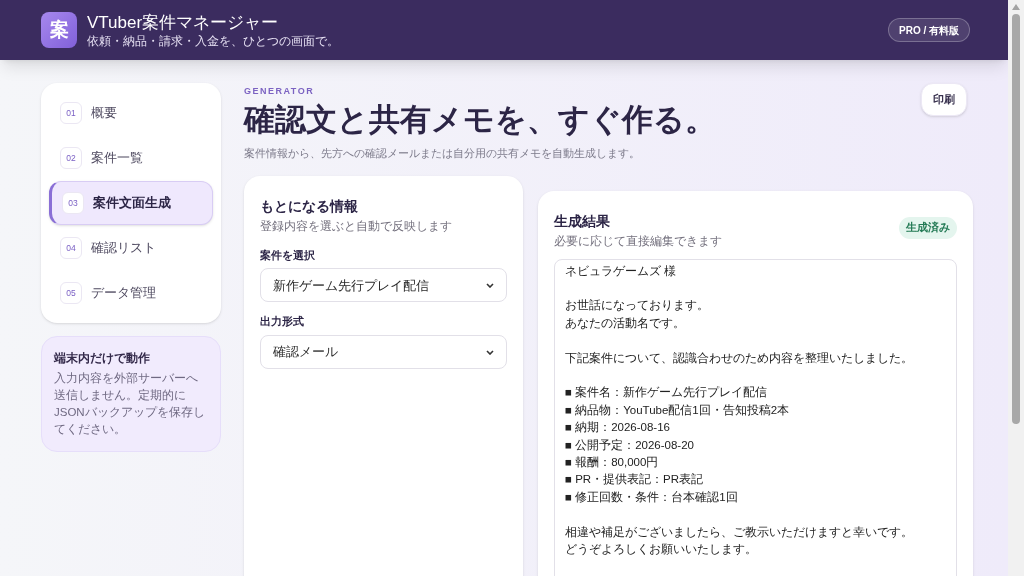 The image size is (1024, 576). What do you see at coordinates (71, 293) in the screenshot?
I see `nav-number: 05` at bounding box center [71, 293].